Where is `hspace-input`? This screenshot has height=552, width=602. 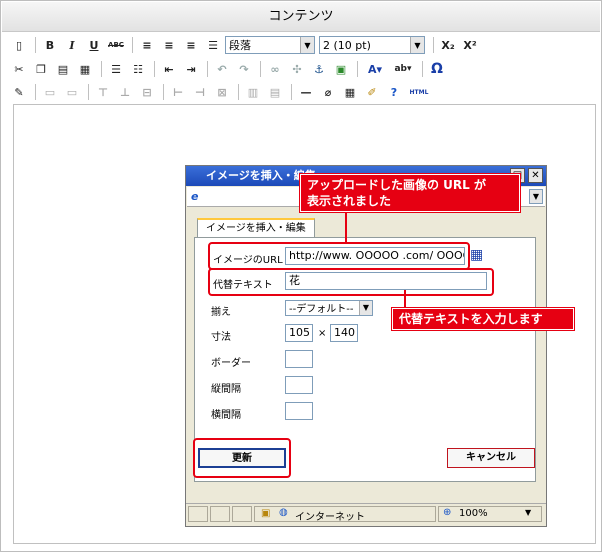 hspace-input is located at coordinates (299, 411).